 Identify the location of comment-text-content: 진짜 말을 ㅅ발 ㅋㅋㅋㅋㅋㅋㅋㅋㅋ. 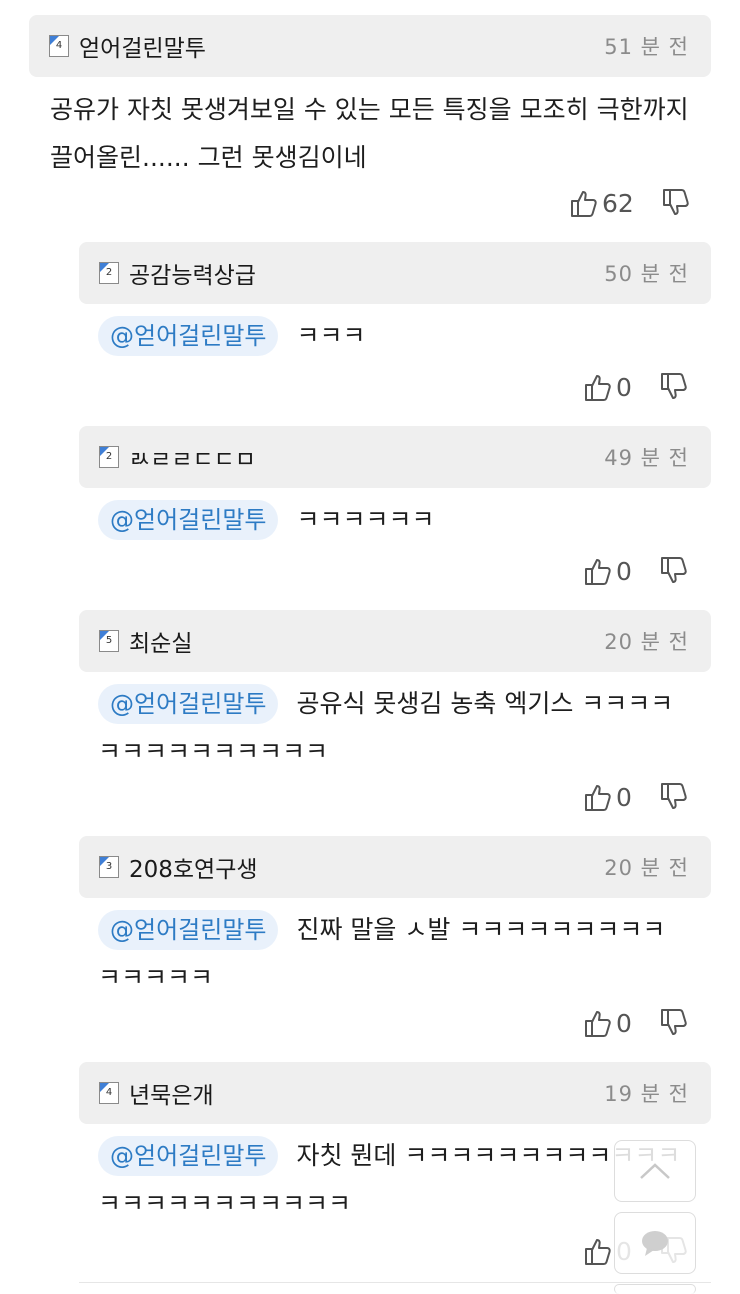
(481, 929).